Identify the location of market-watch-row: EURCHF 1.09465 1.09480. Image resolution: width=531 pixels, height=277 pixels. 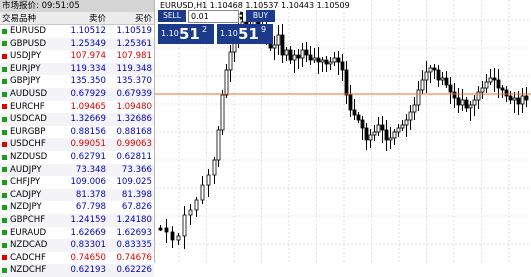
(77, 107).